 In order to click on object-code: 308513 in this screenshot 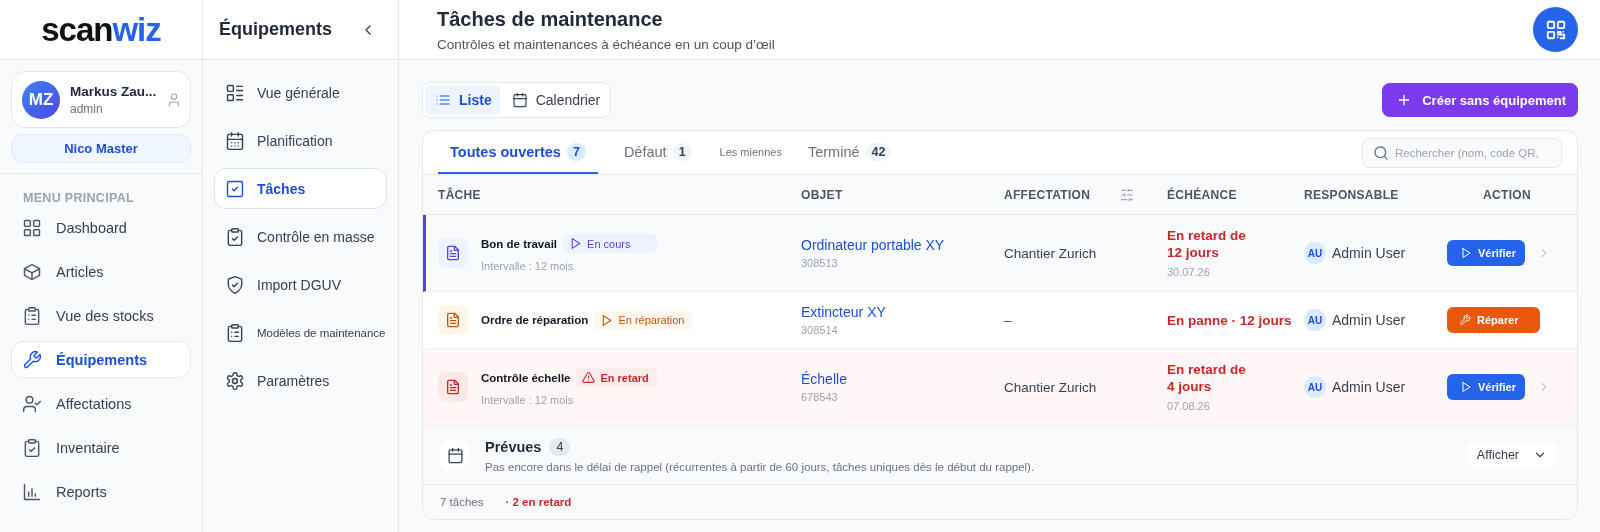, I will do `click(820, 263)`.